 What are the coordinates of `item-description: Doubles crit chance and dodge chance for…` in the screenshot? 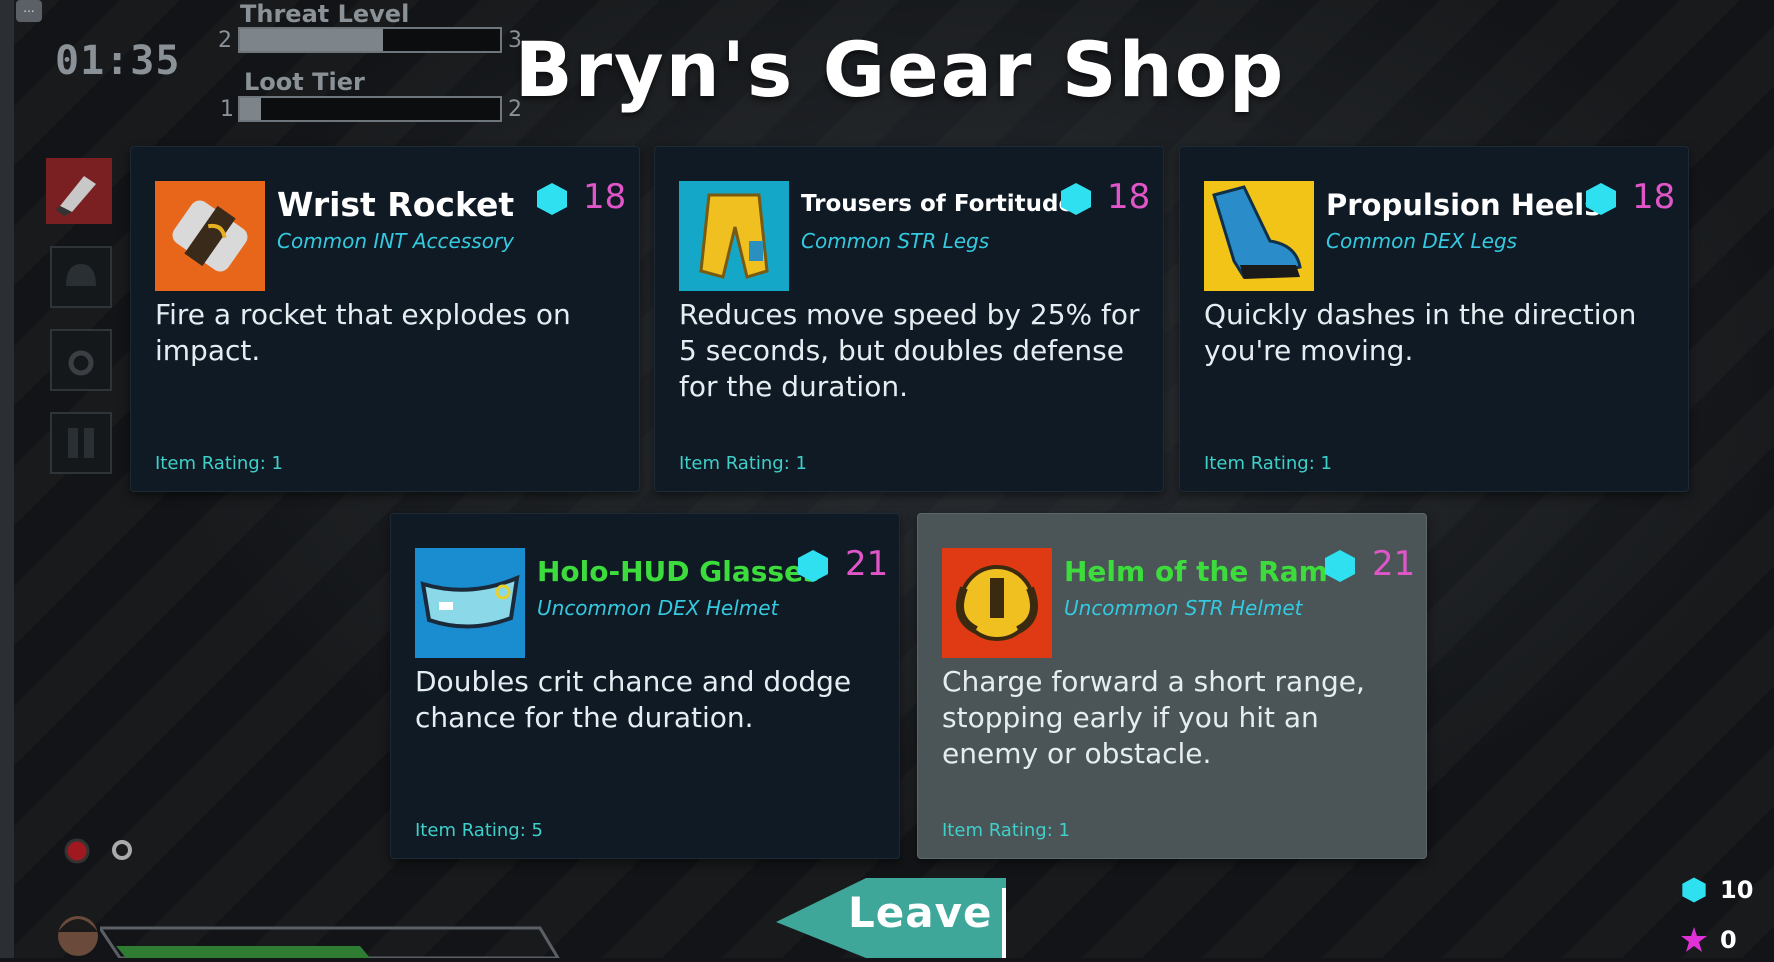 It's located at (633, 699).